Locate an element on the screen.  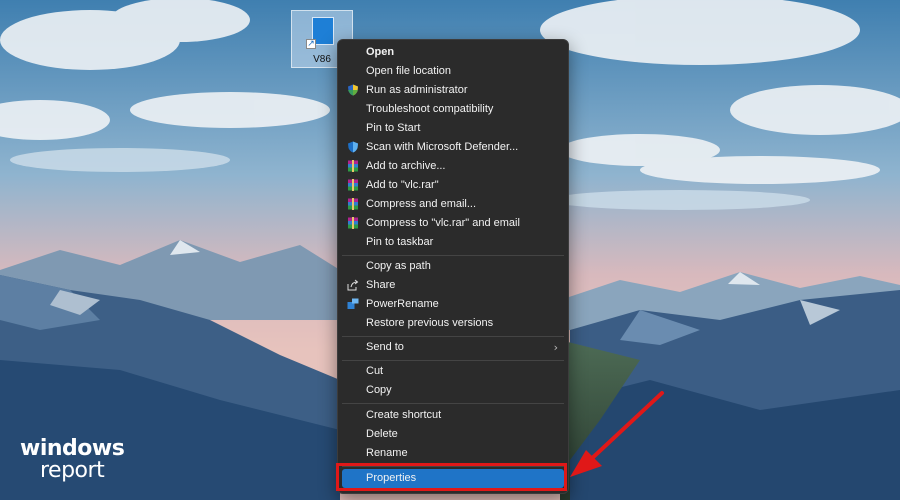
windows-report-logo: windows report is located at coordinates (72, 459).